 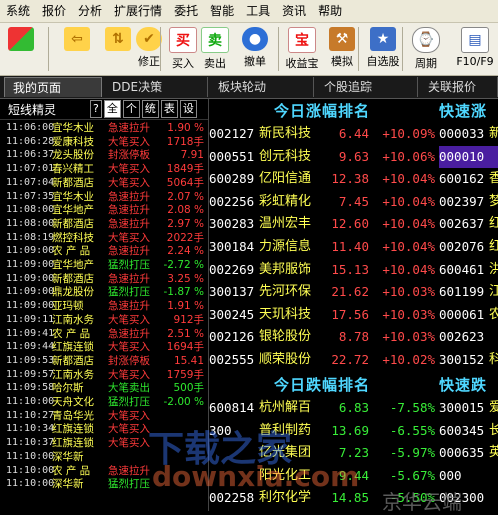 What do you see at coordinates (112, 109) in the screenshot?
I see `filter-button: 全` at bounding box center [112, 109].